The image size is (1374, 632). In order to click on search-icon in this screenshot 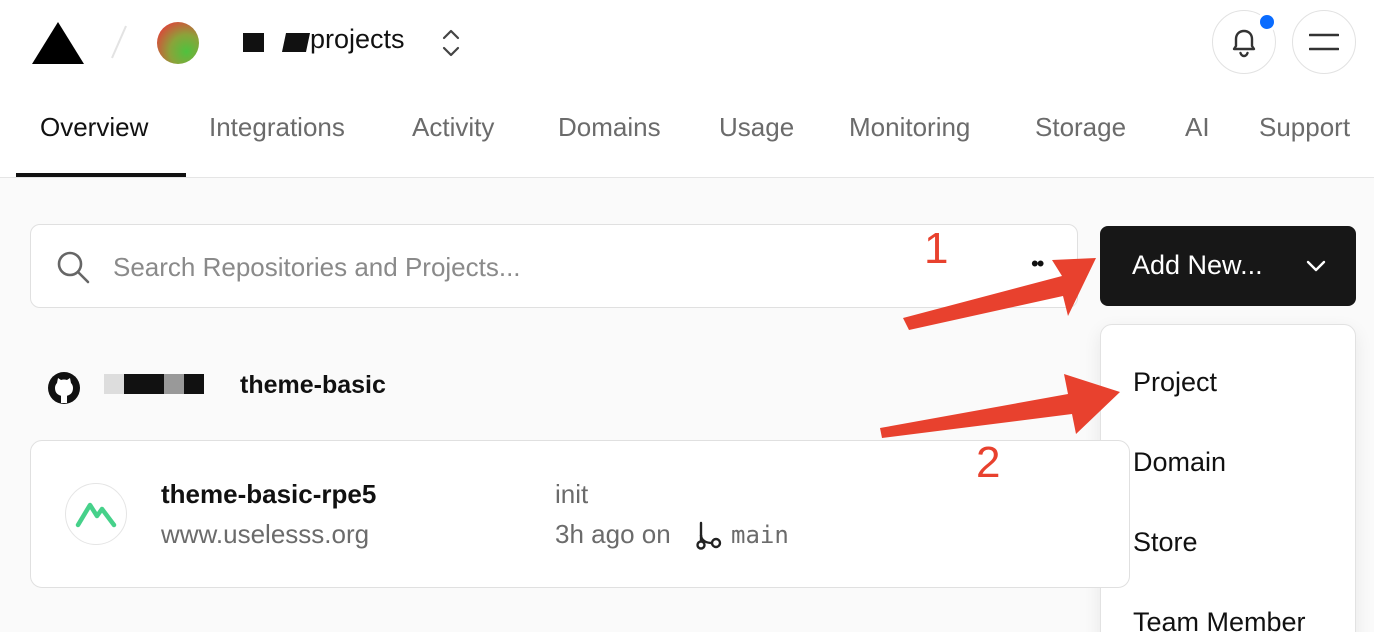, I will do `click(73, 267)`.